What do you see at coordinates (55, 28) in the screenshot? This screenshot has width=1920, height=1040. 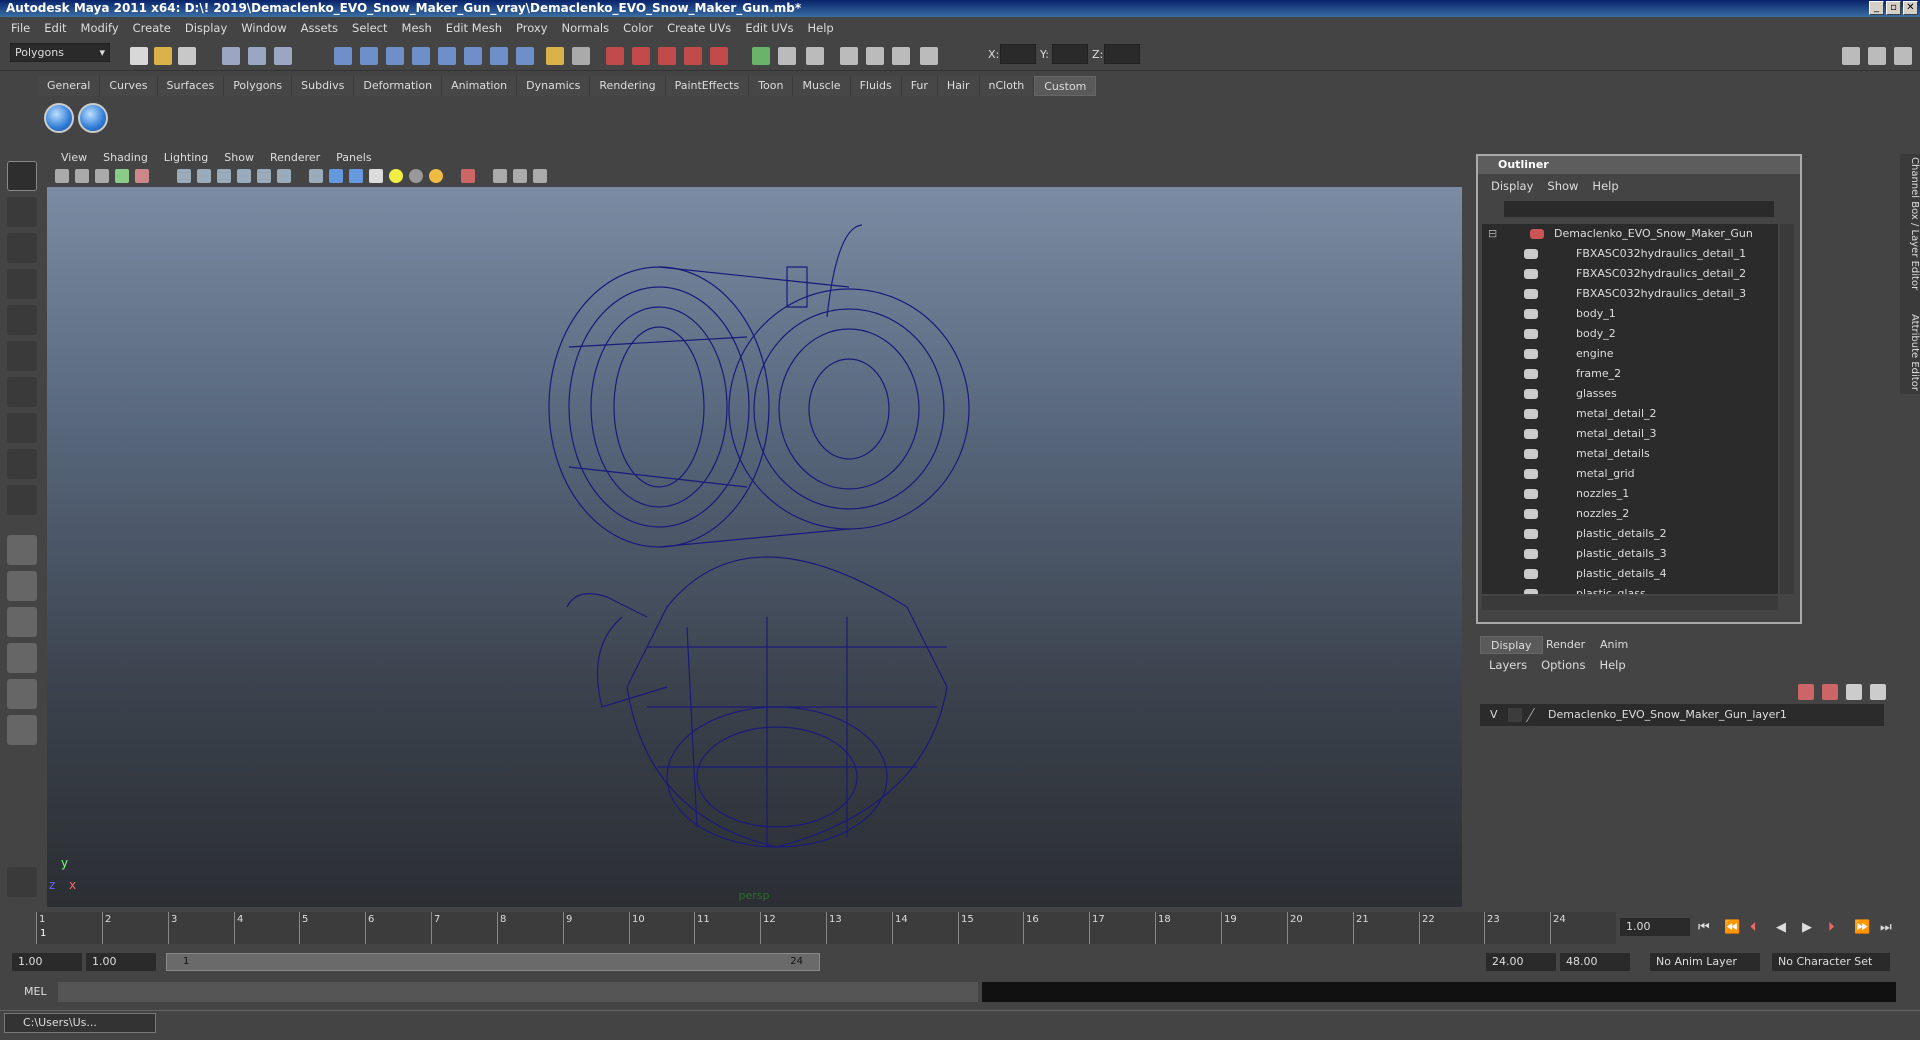 I see `menu-edit: Edit` at bounding box center [55, 28].